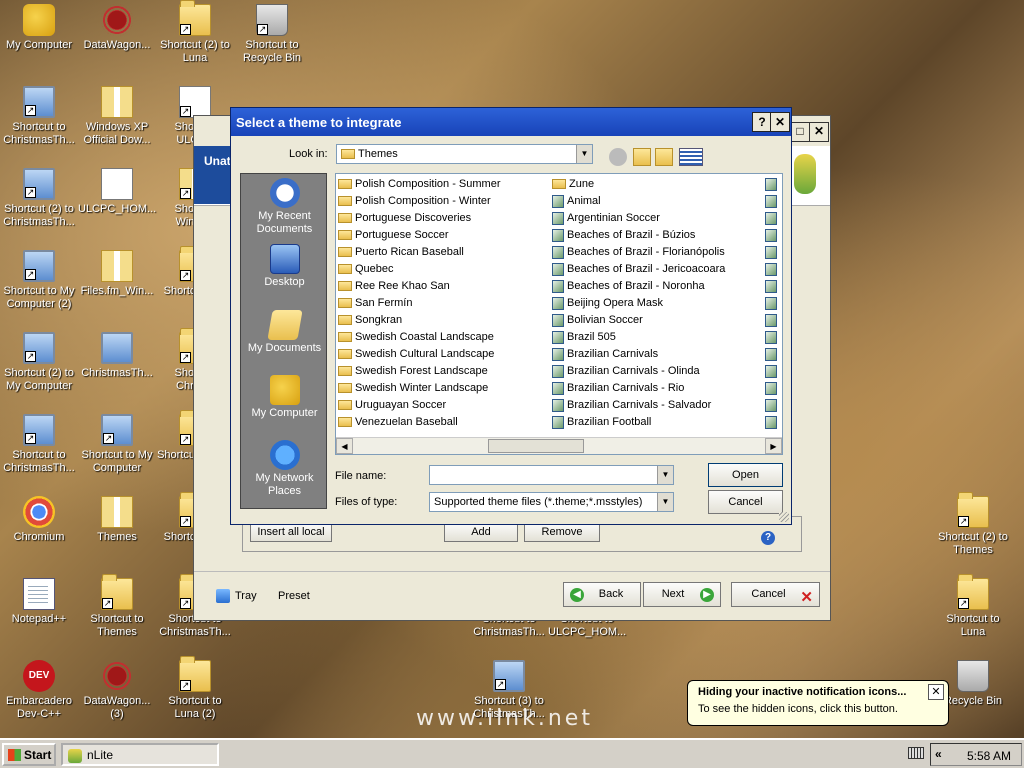  What do you see at coordinates (762, 122) in the screenshot?
I see `dialog-help-button: ?` at bounding box center [762, 122].